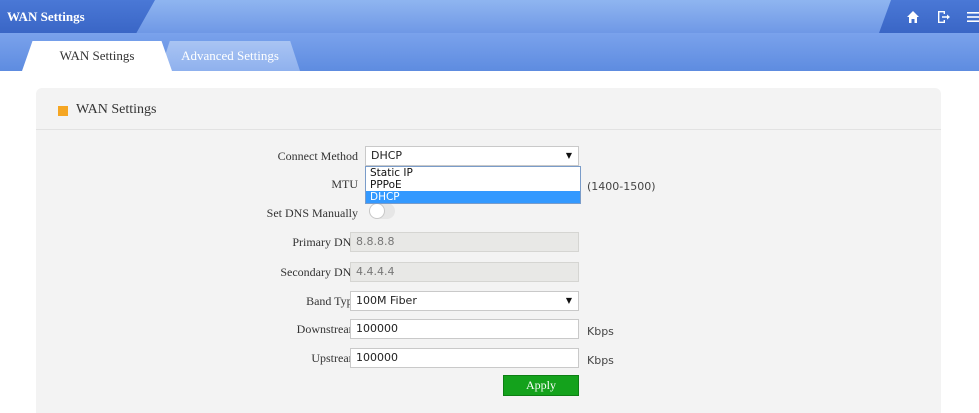 The image size is (979, 413). Describe the element at coordinates (972, 17) in the screenshot. I see `menu-icon` at that location.